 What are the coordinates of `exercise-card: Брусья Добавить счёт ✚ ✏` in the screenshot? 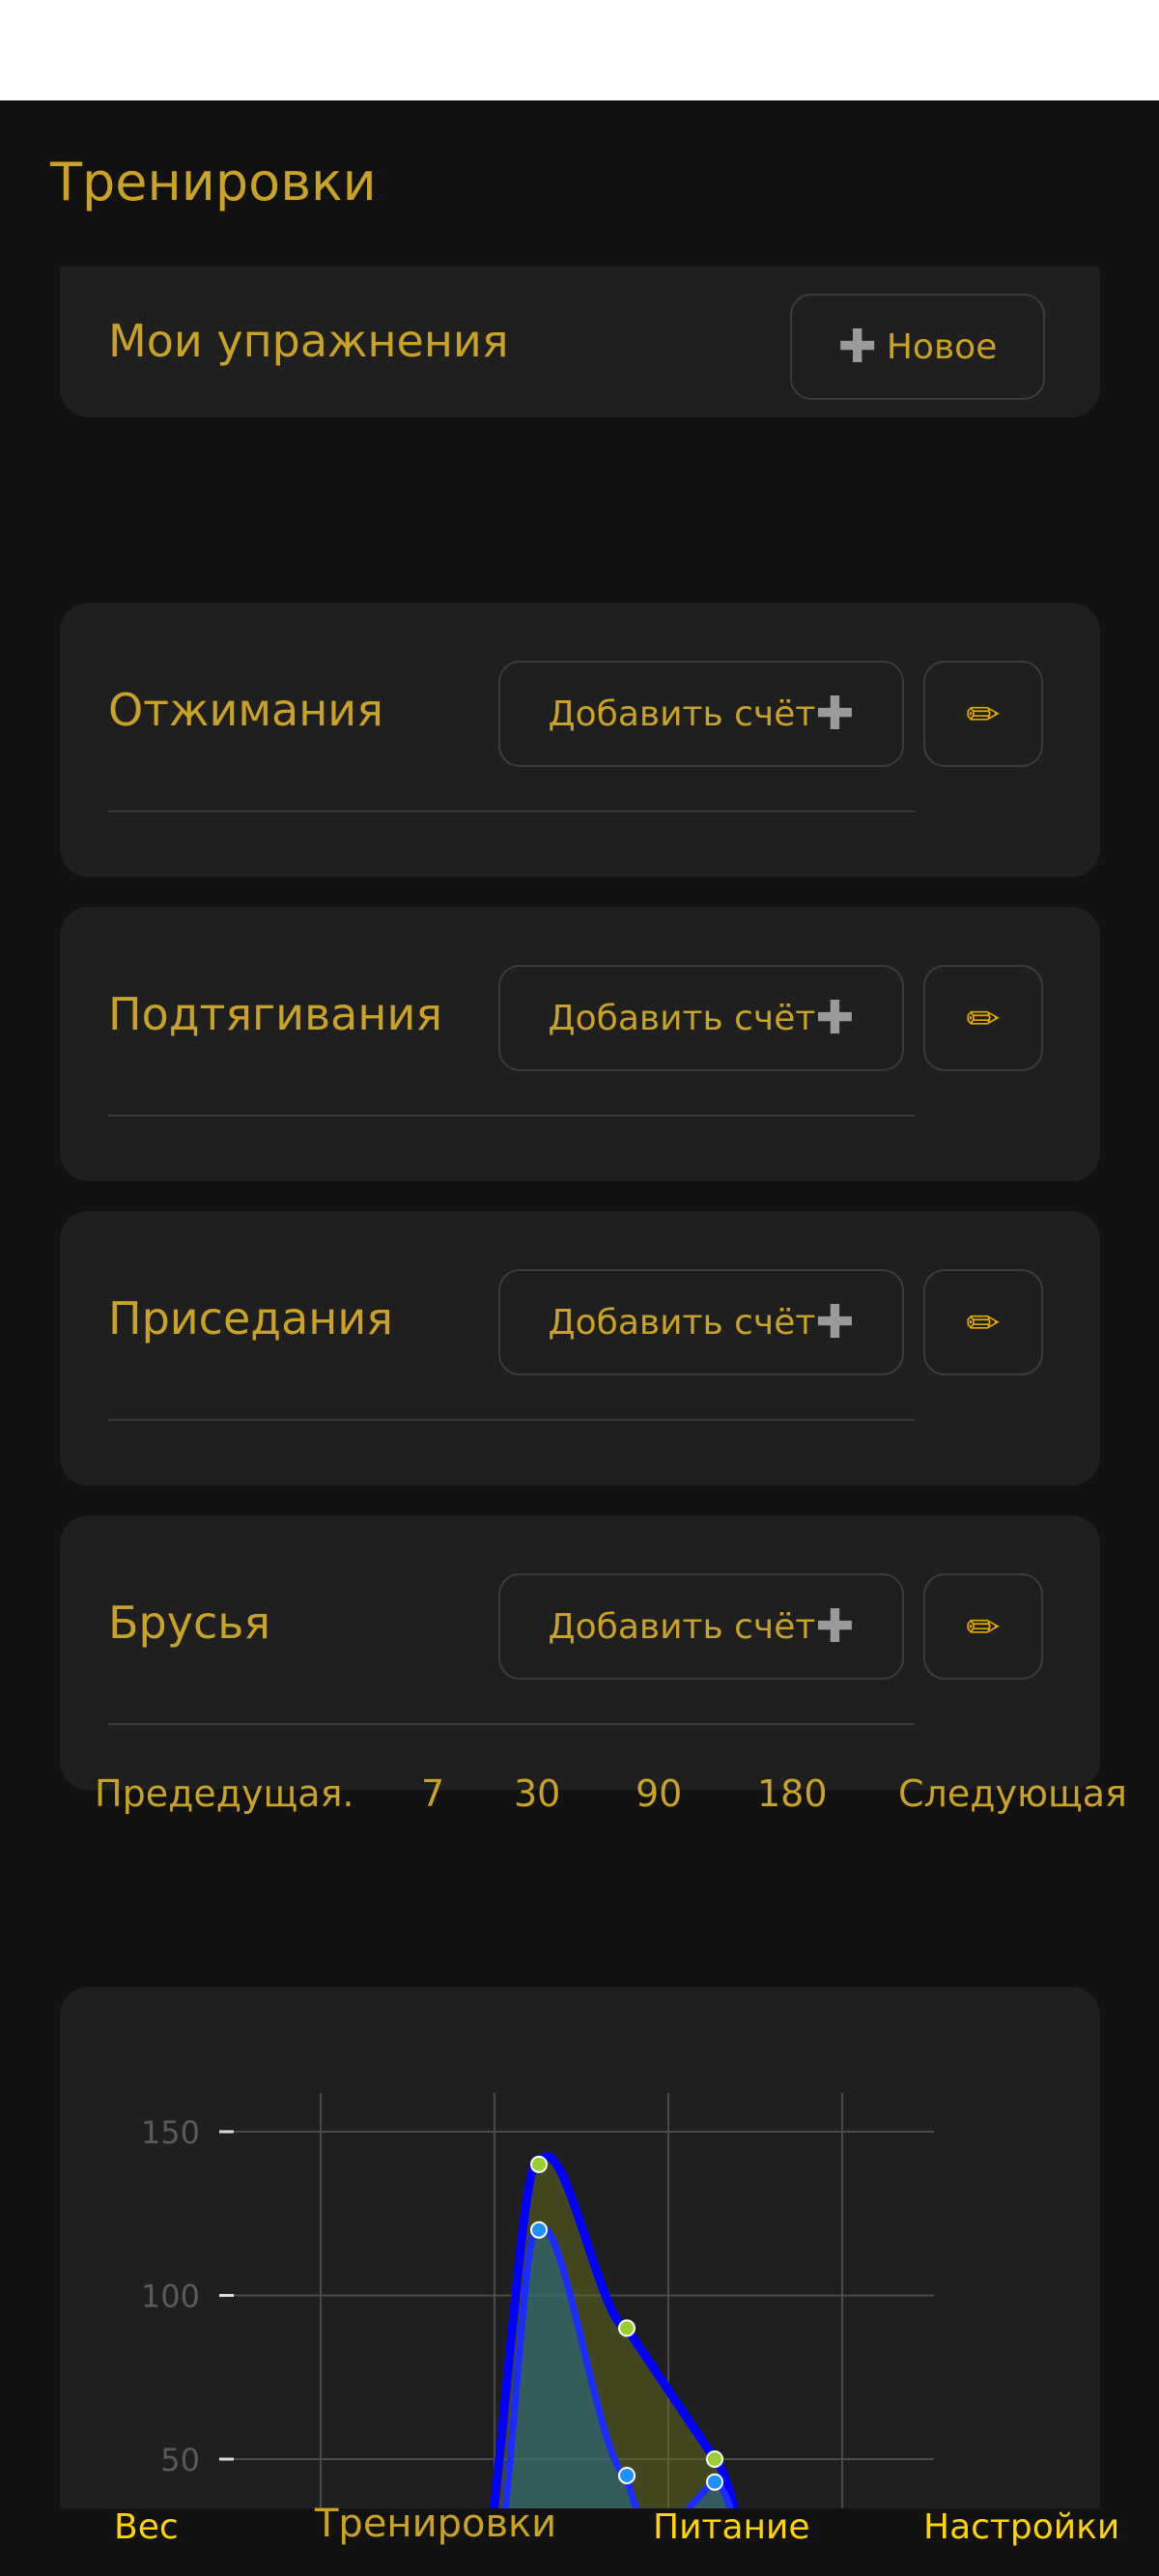 It's located at (580, 1652).